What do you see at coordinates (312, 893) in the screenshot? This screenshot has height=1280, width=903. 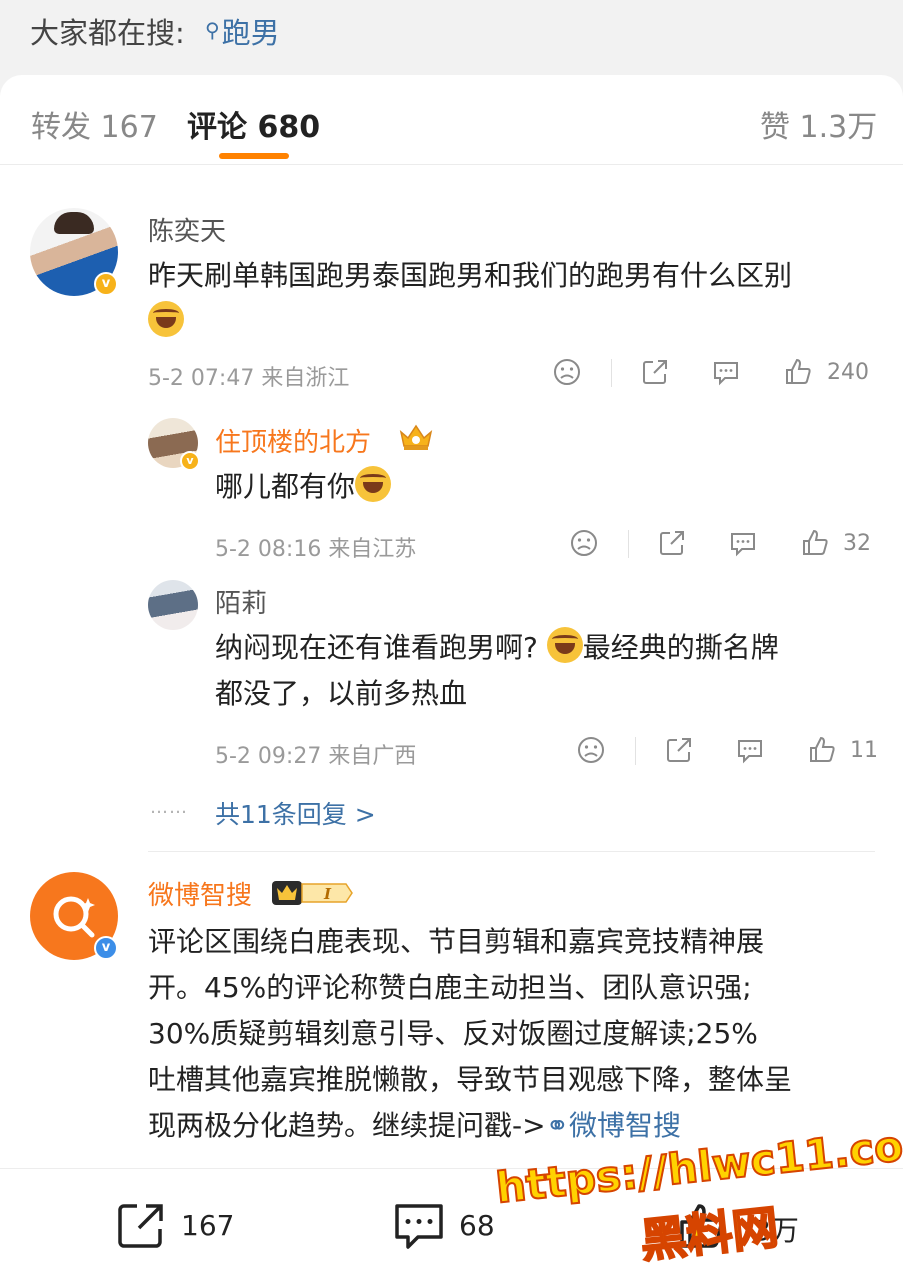 I see `level-badge-icon: I` at bounding box center [312, 893].